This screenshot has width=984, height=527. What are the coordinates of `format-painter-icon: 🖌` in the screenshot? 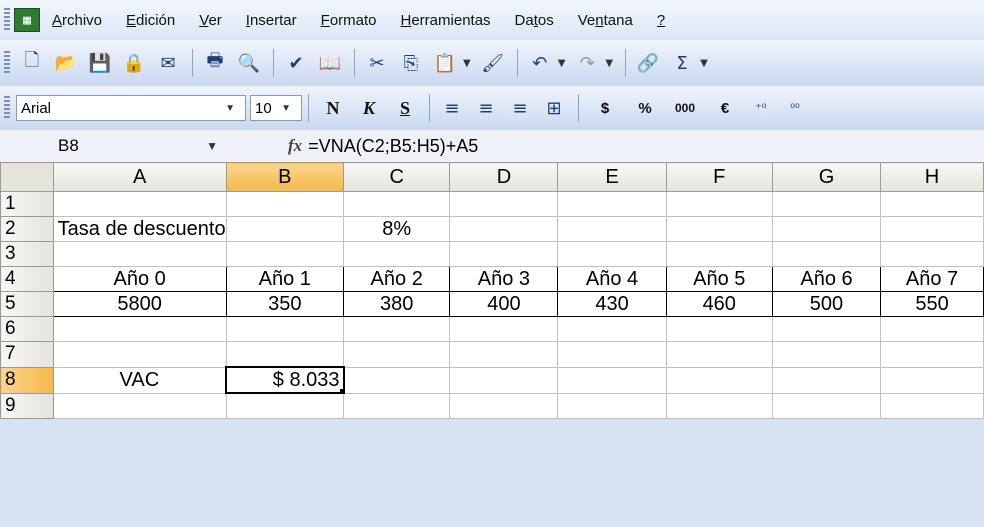 It's located at (493, 63).